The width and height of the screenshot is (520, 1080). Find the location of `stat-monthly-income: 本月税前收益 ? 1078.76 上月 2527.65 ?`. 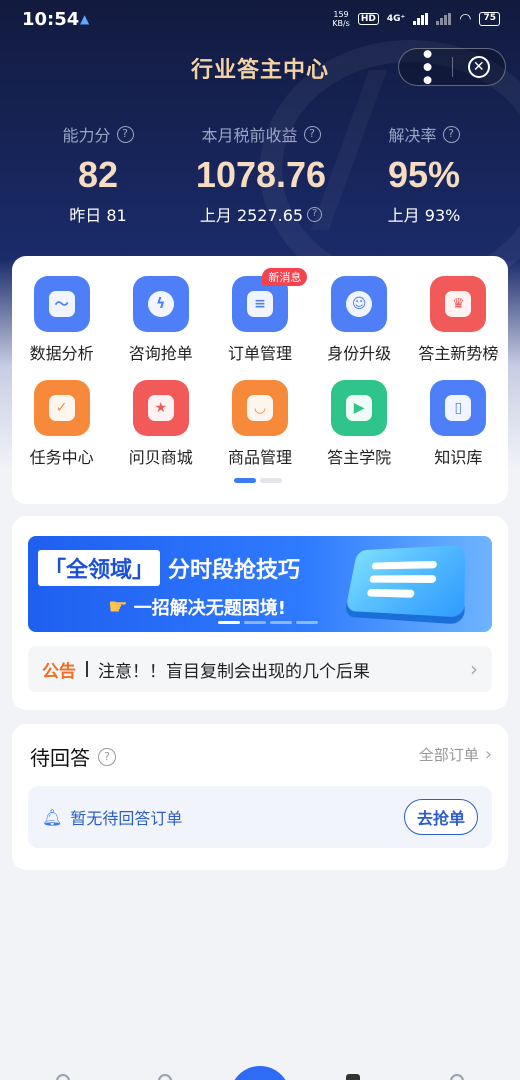

stat-monthly-income: 本月税前收益 ? 1078.76 上月 2527.65 ? is located at coordinates (261, 174).